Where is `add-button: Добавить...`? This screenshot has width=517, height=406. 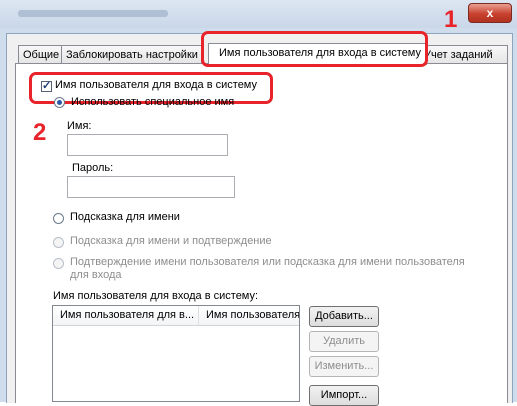
add-button: Добавить... is located at coordinates (344, 316).